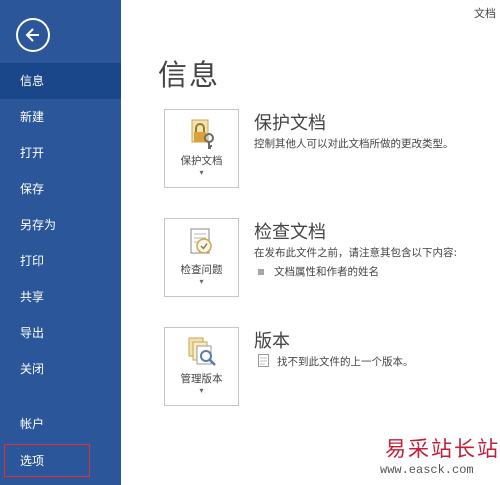 The image size is (500, 485). Describe the element at coordinates (201, 161) in the screenshot. I see `tile-label: 保护文档` at that location.